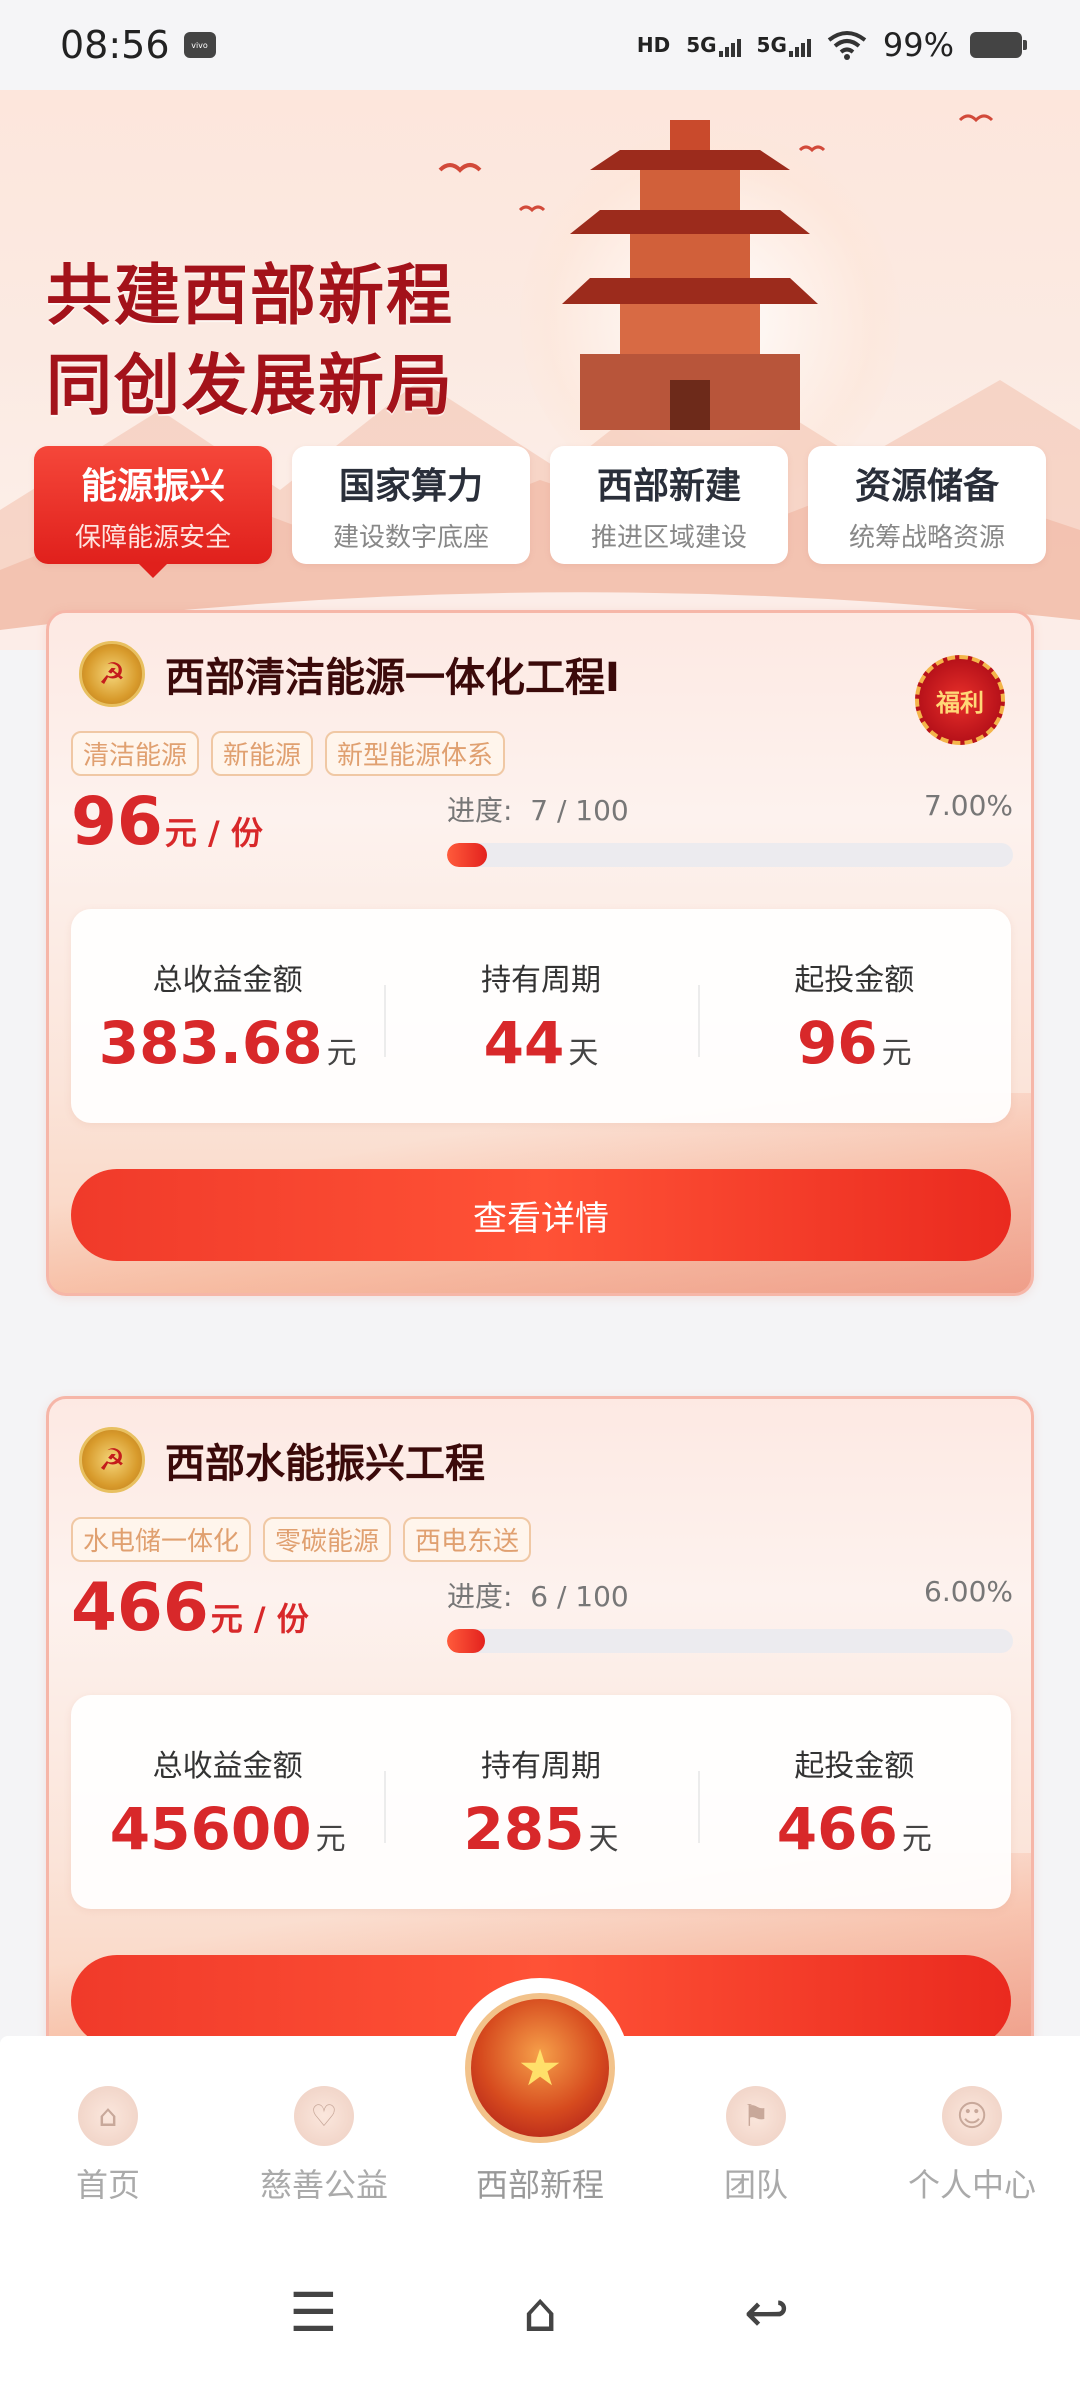  What do you see at coordinates (117, 821) in the screenshot?
I see `price-value: 96` at bounding box center [117, 821].